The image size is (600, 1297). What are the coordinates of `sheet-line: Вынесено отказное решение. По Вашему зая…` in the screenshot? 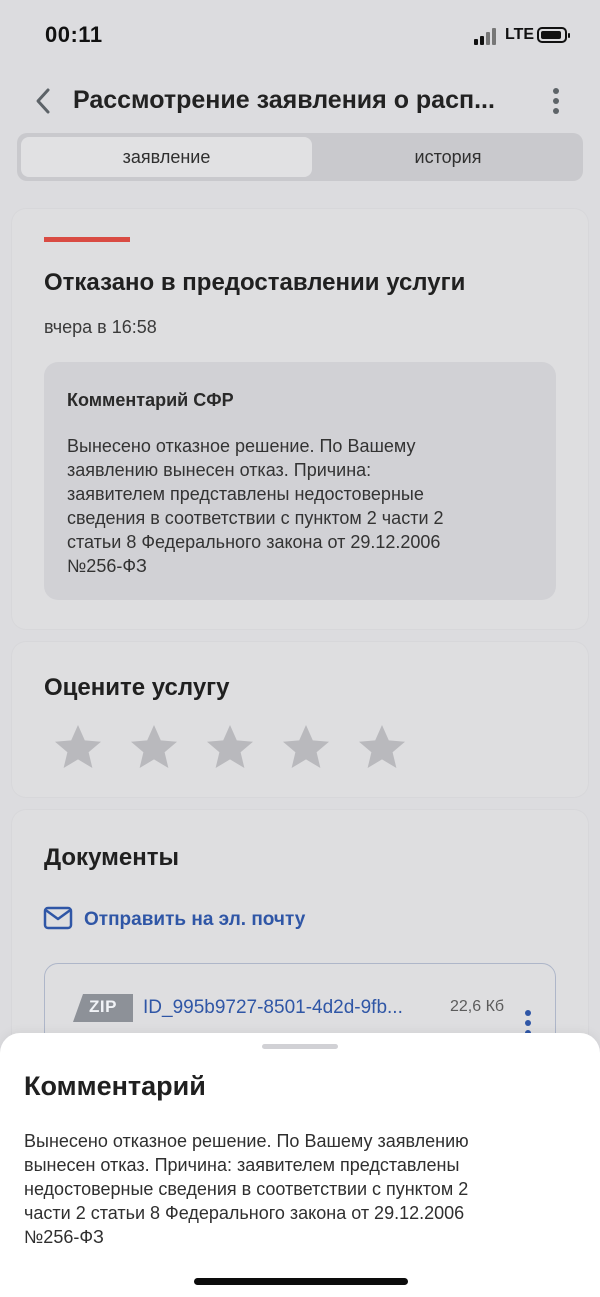 It's located at (246, 1141).